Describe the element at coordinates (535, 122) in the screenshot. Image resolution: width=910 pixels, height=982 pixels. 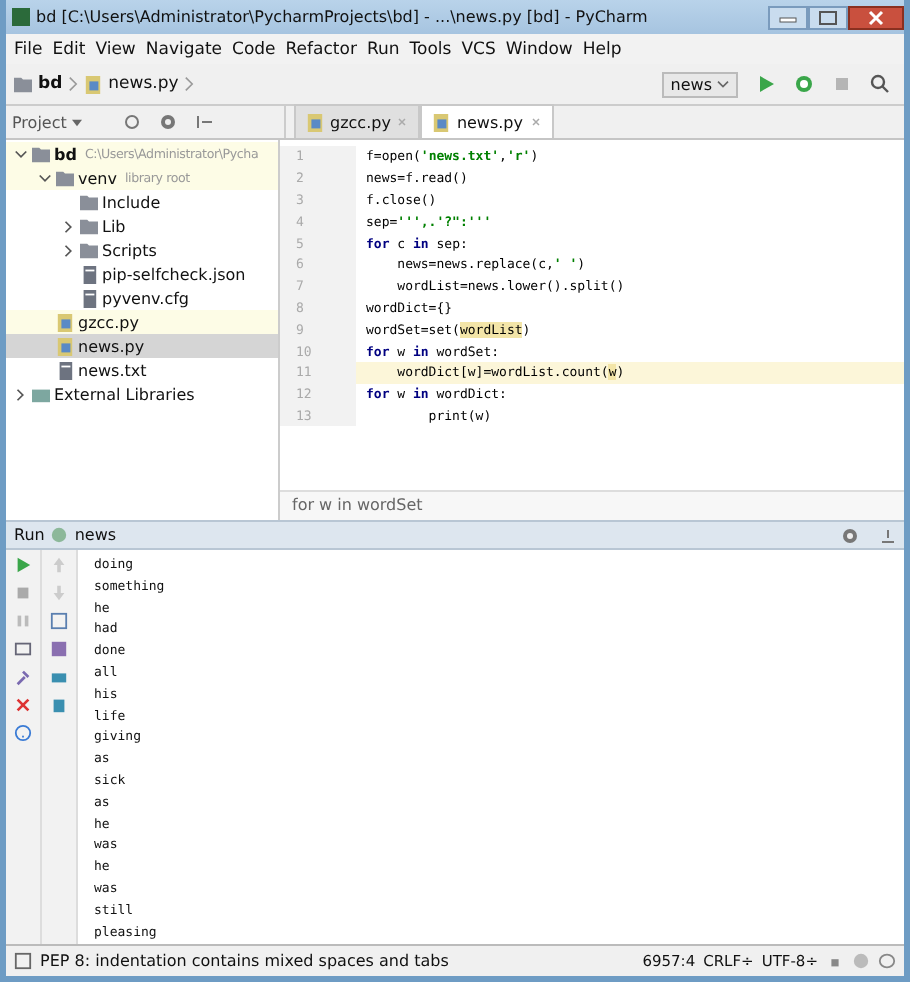
I see `close-tab-icon` at that location.